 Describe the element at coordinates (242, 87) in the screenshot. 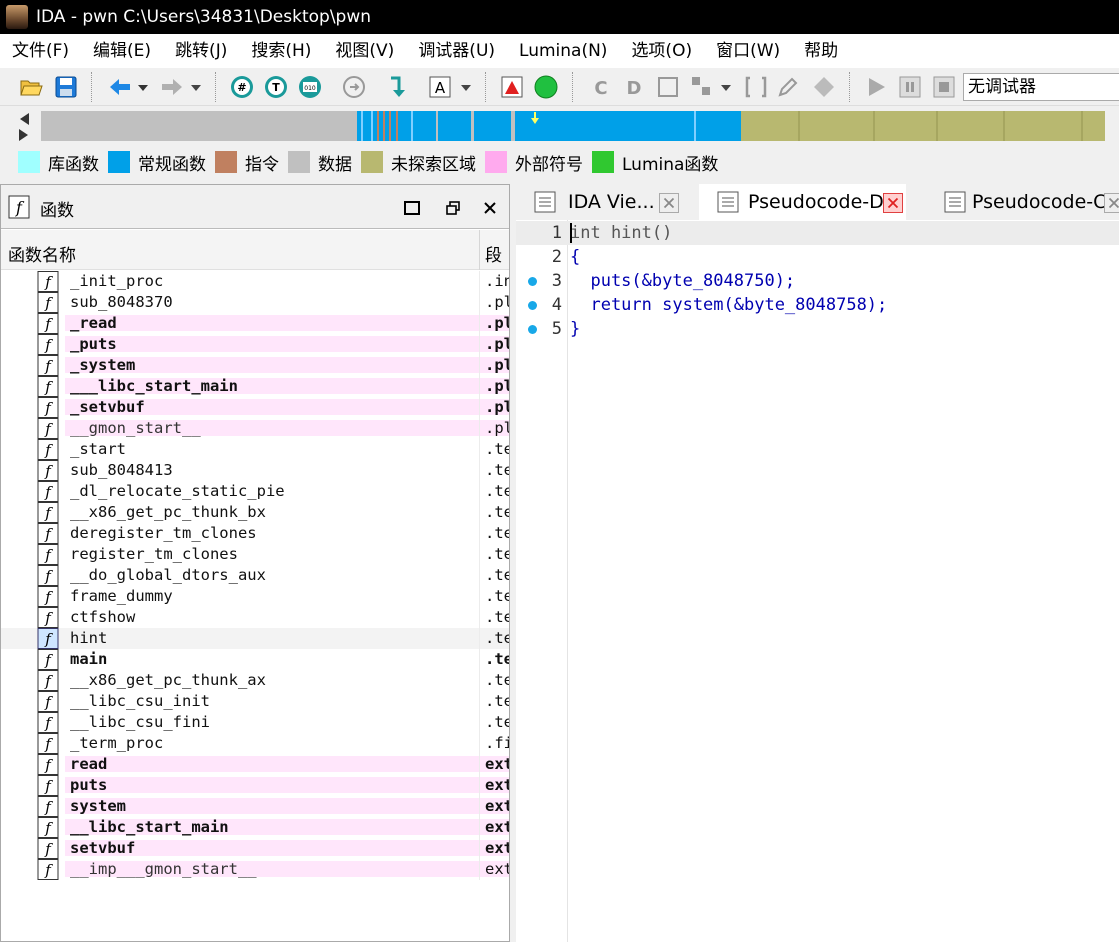

I see `hex-view-icon: #` at that location.